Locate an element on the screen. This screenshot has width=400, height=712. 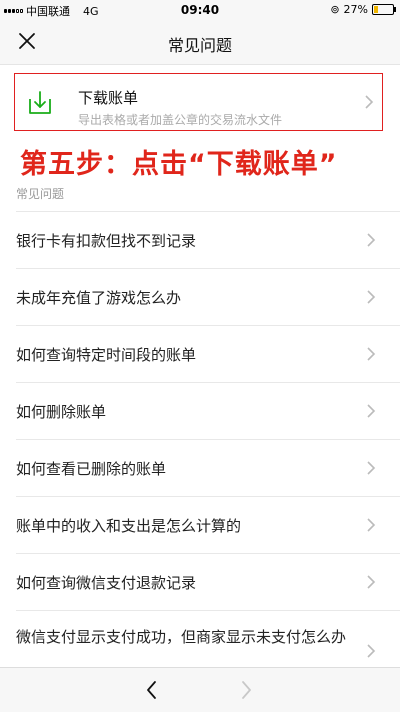
back-button is located at coordinates (152, 690).